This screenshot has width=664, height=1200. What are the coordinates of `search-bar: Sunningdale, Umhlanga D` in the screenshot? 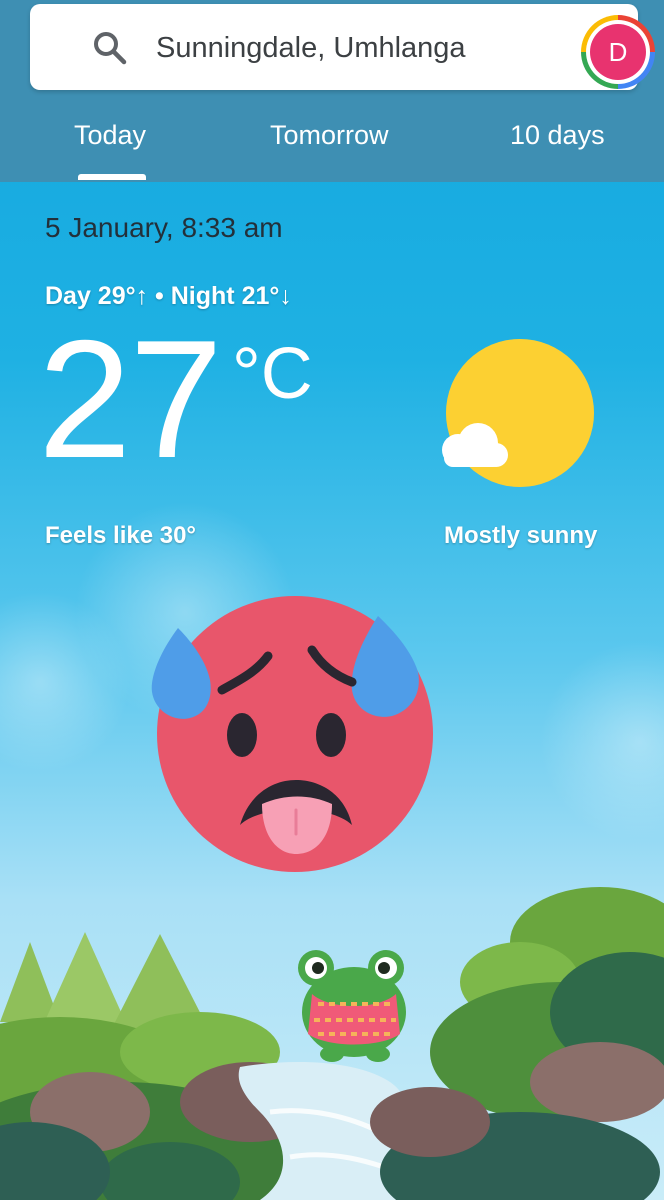 It's located at (342, 47).